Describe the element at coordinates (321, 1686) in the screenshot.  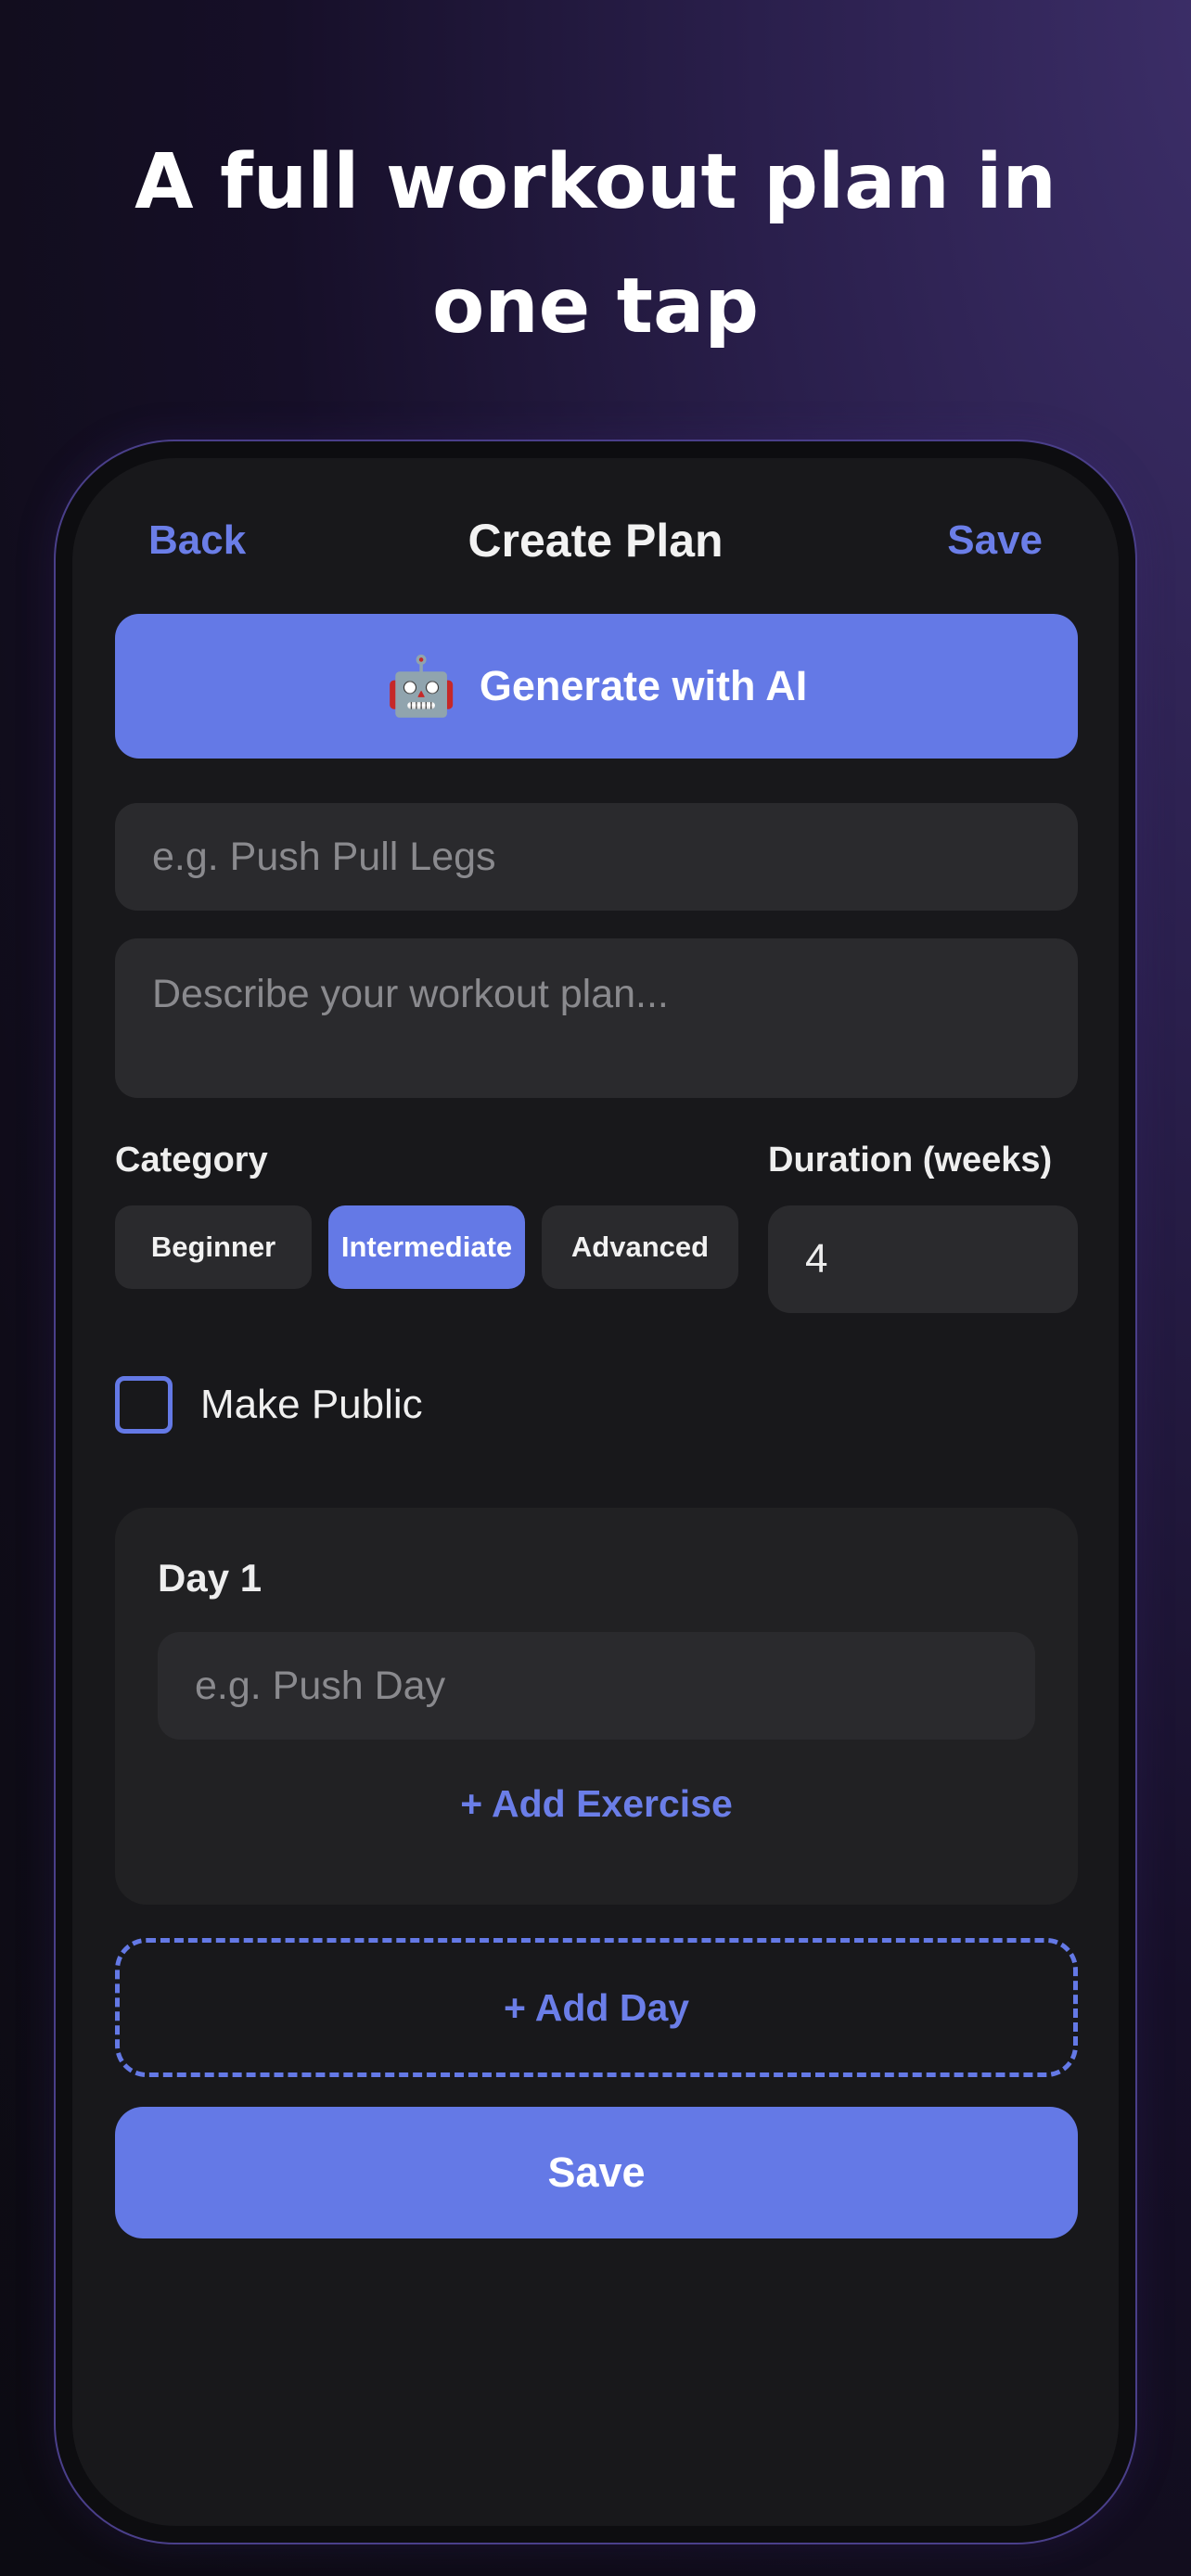
I see `day-name-placeholder: e.g. Push Day` at that location.